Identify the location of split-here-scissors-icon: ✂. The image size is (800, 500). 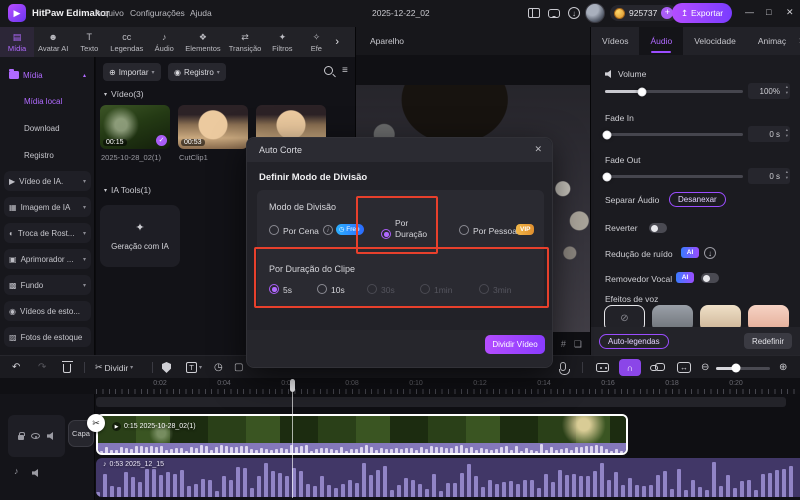
(96, 423).